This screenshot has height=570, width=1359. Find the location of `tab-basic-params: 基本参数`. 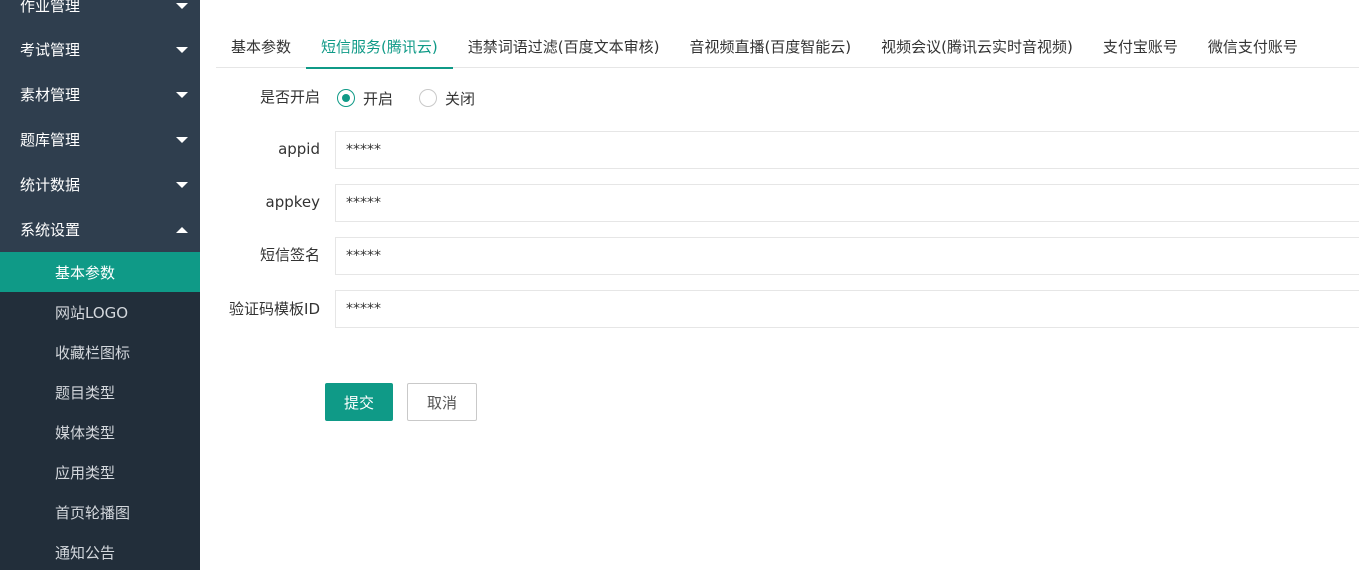

tab-basic-params: 基本参数 is located at coordinates (261, 47).